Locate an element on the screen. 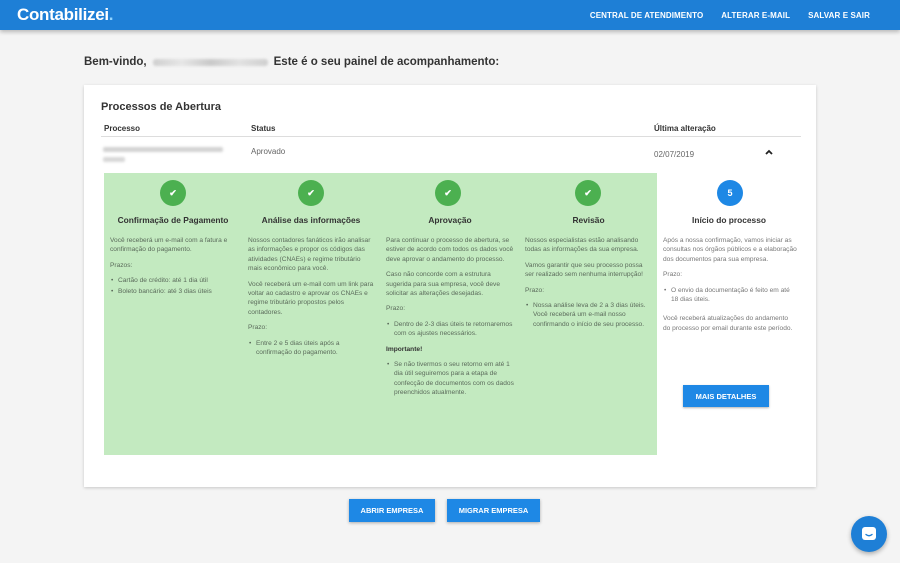 The height and width of the screenshot is (563, 900). logo-text: Contabilizei is located at coordinates (63, 14).